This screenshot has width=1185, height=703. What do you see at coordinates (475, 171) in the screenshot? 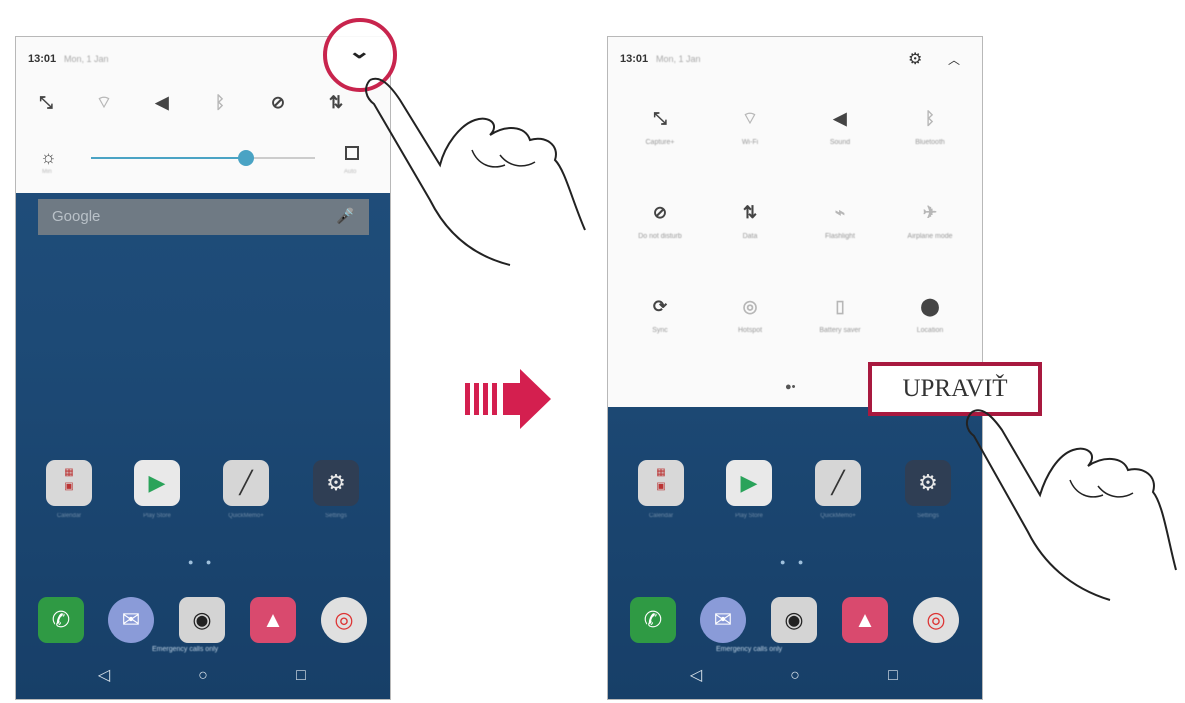
I see `pointing-hand-left` at bounding box center [475, 171].